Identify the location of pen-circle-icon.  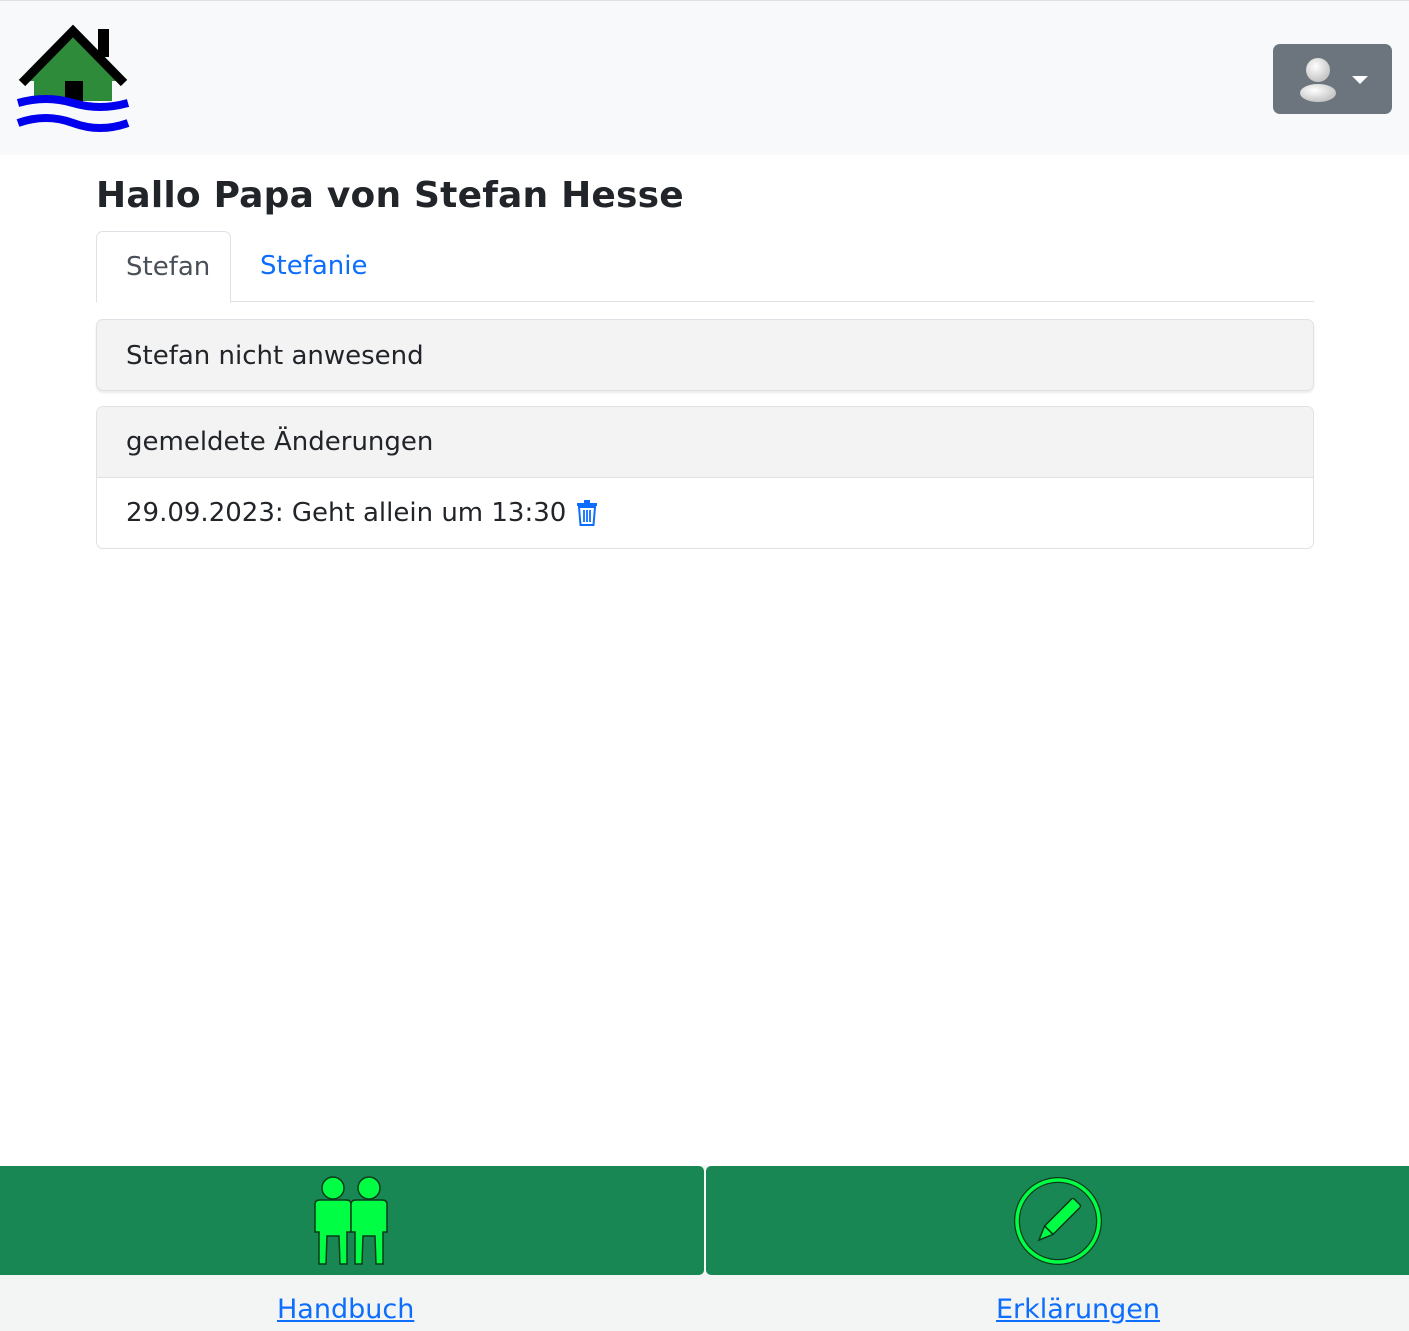
(1057, 1220).